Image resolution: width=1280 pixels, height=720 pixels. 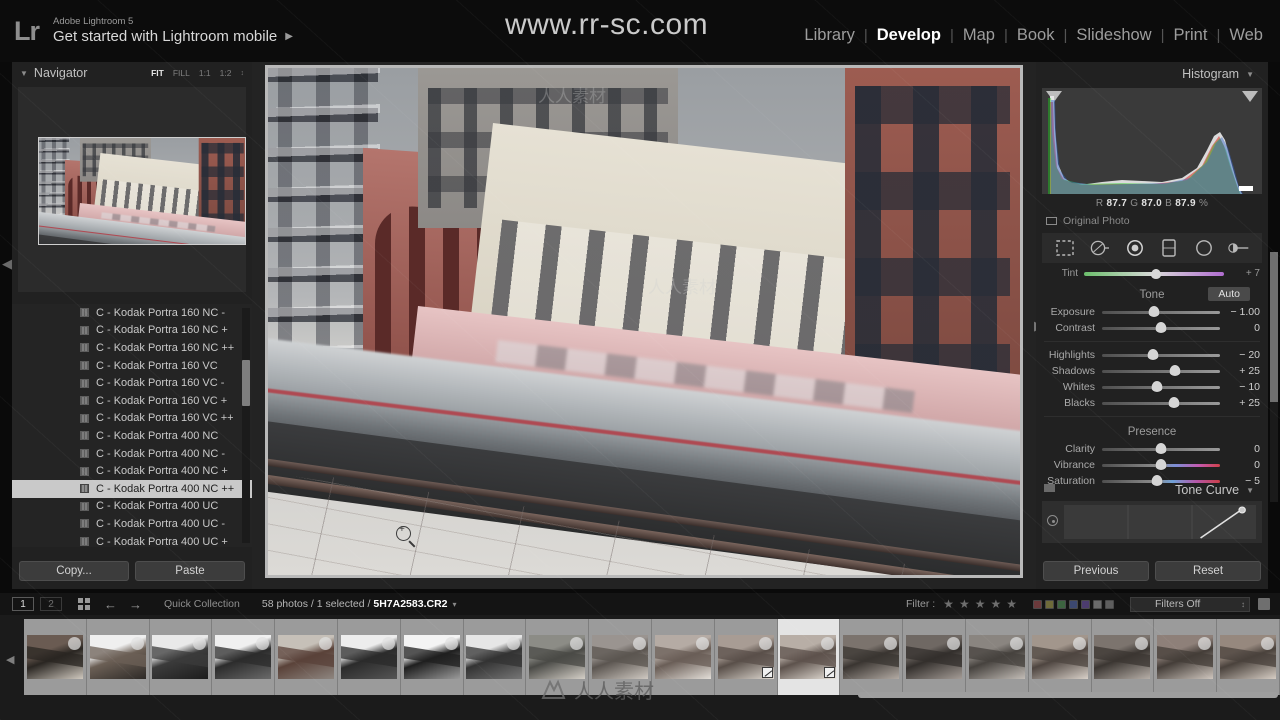 I want to click on left-panel-collapse-arrow: ◀, so click(x=7, y=264).